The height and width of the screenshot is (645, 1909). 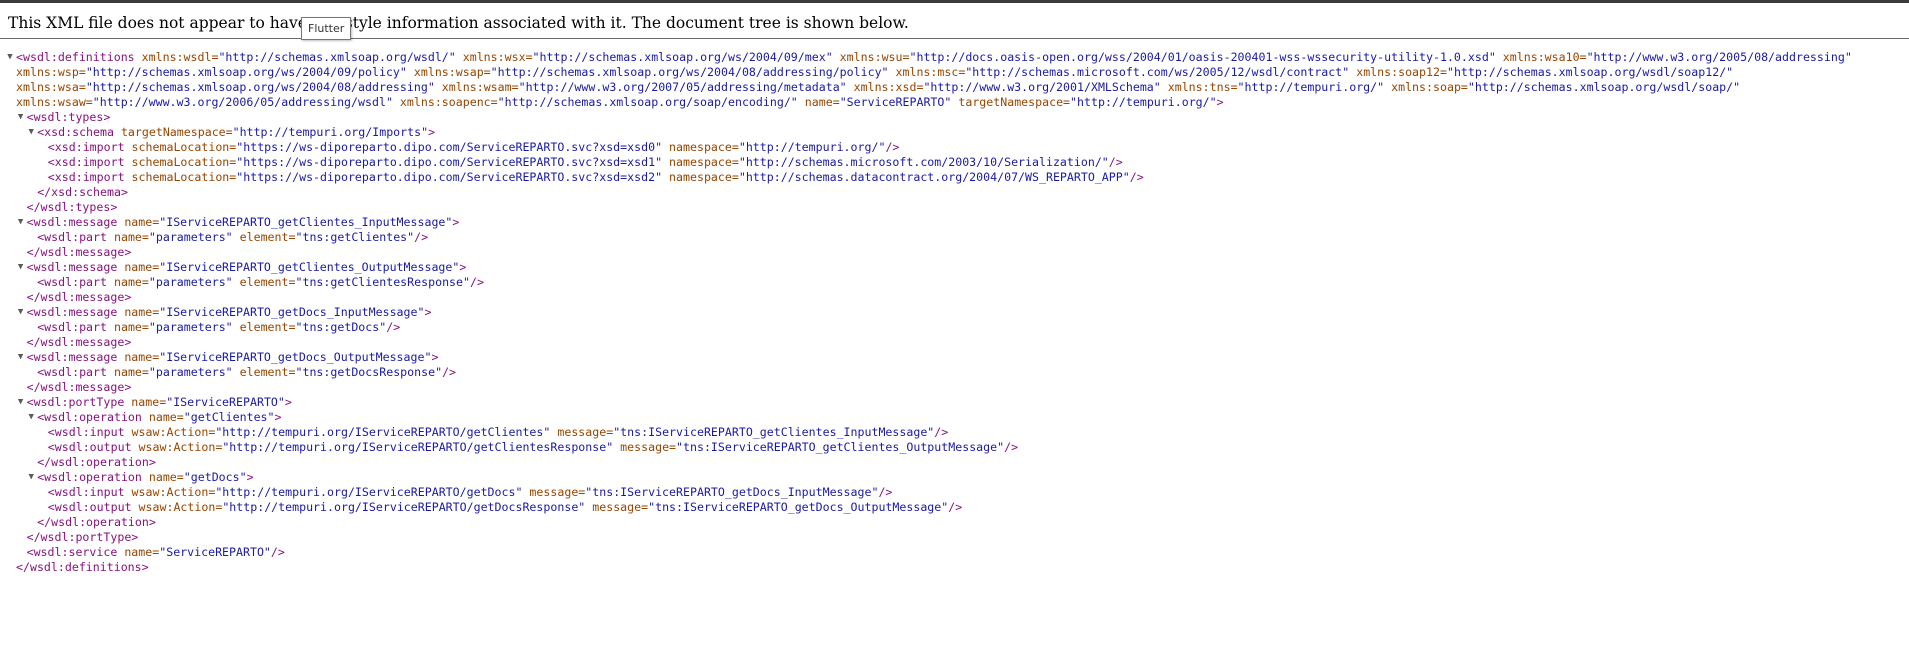 What do you see at coordinates (292, 312) in the screenshot?
I see `xml-attr-value: "IServiceREPARTO_getDocs_InputMessage"` at bounding box center [292, 312].